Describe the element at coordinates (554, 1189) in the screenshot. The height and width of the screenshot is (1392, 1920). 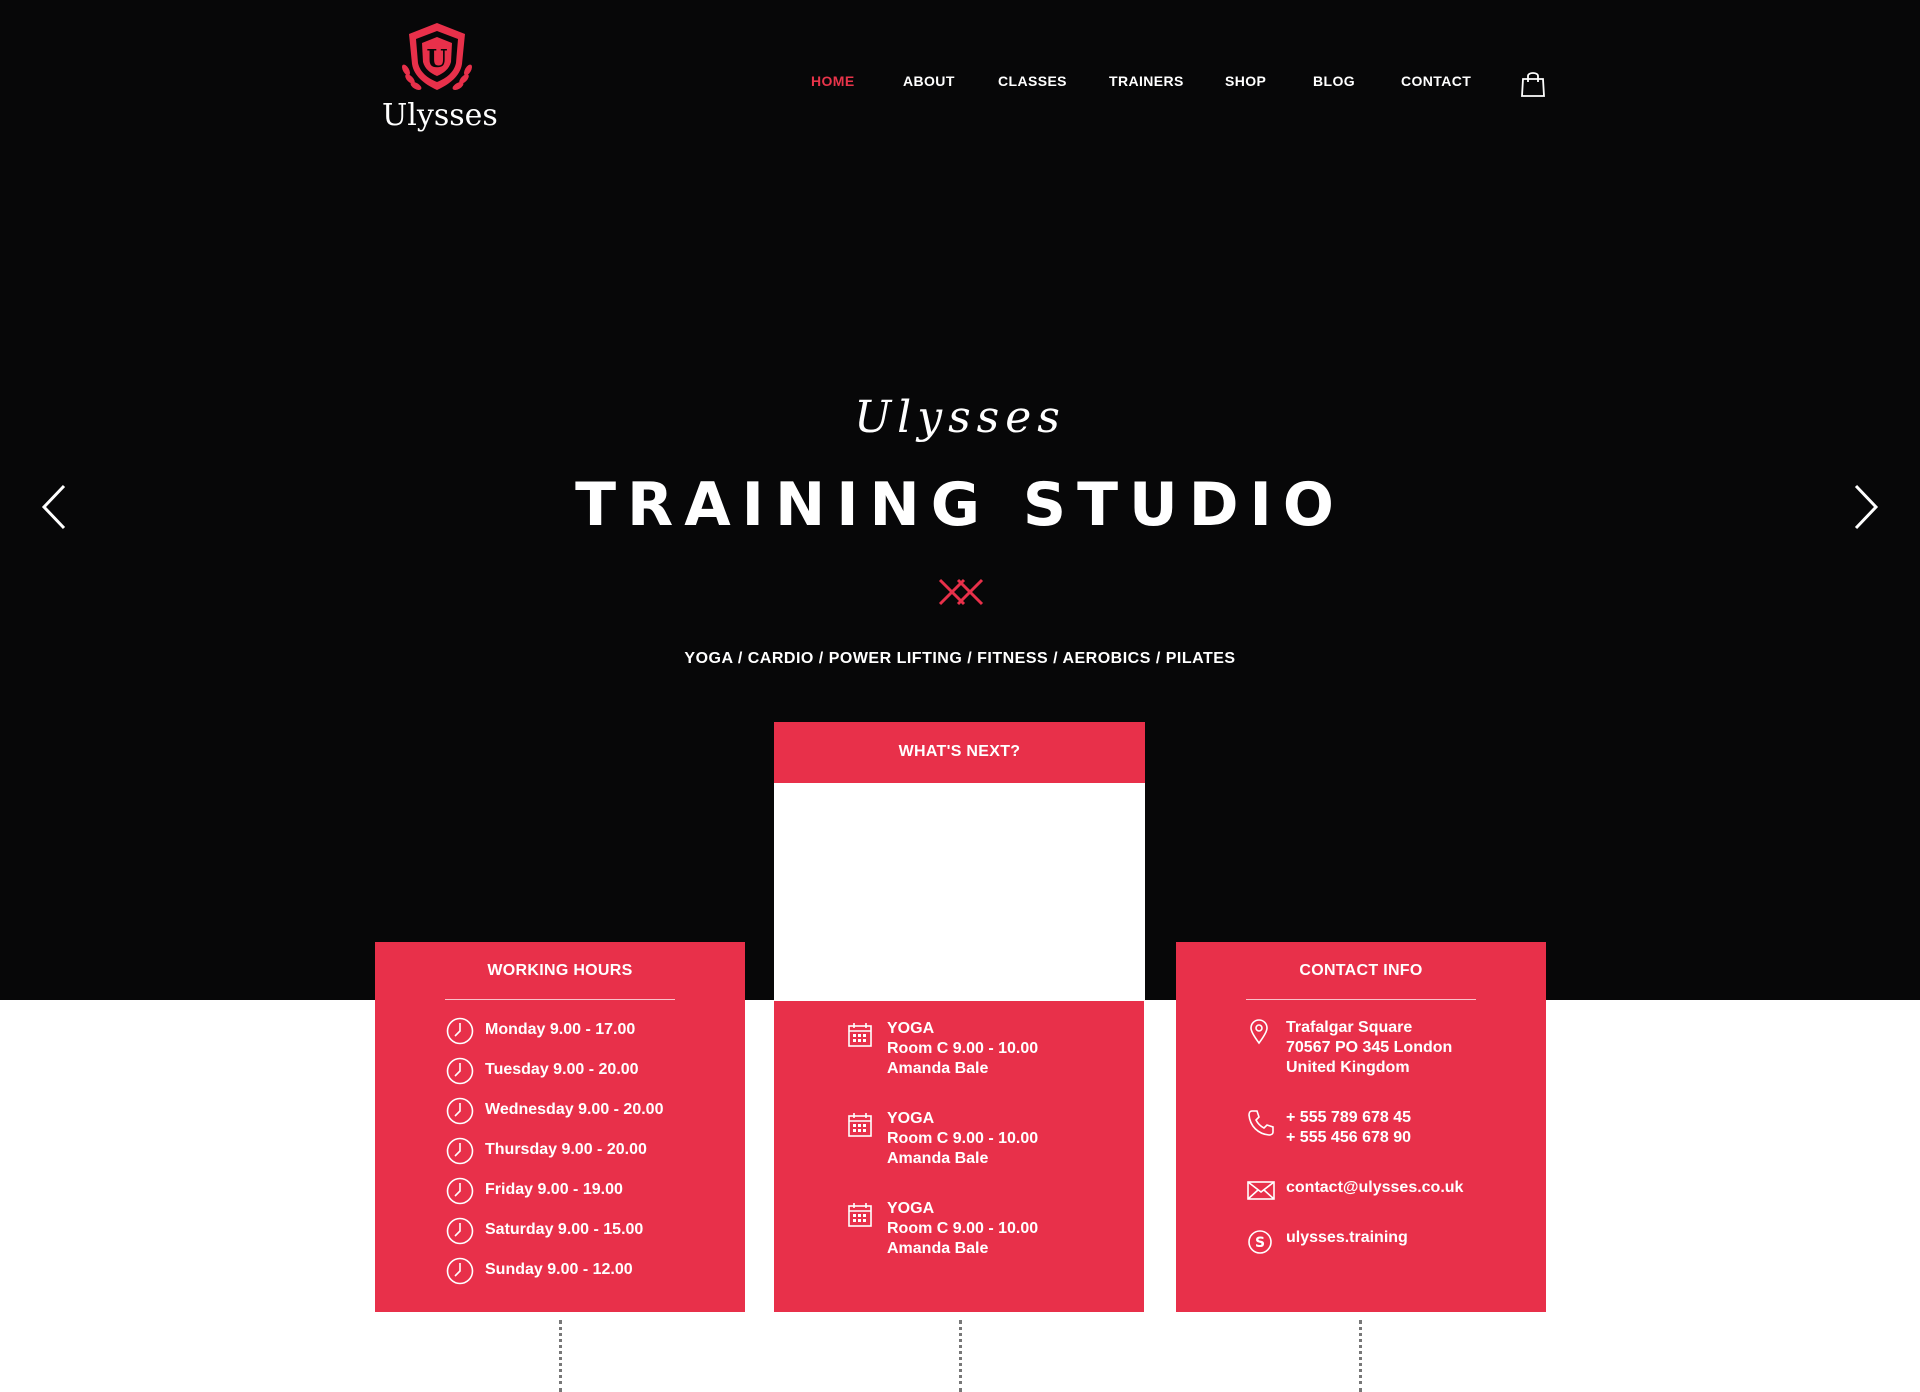
I see `hours-text: Friday 9.00 - 19.00` at that location.